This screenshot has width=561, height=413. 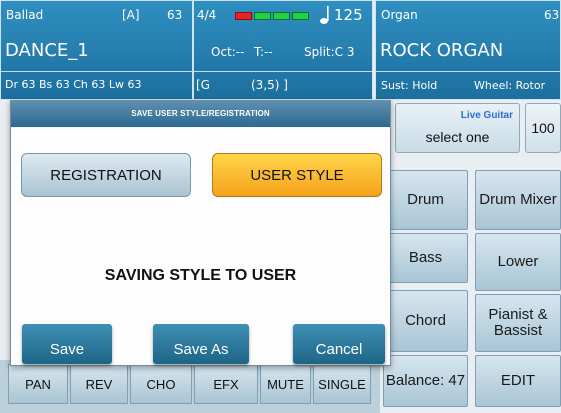 What do you see at coordinates (543, 128) in the screenshot?
I see `live-guitar-value: 100` at bounding box center [543, 128].